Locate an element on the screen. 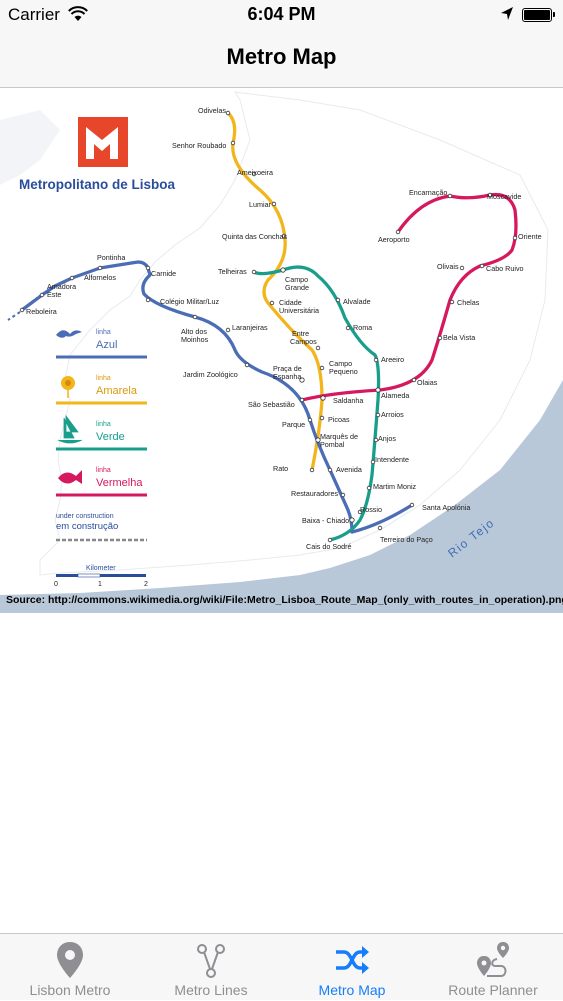 The width and height of the screenshot is (563, 1001). svg-text: 0 is located at coordinates (56, 584).